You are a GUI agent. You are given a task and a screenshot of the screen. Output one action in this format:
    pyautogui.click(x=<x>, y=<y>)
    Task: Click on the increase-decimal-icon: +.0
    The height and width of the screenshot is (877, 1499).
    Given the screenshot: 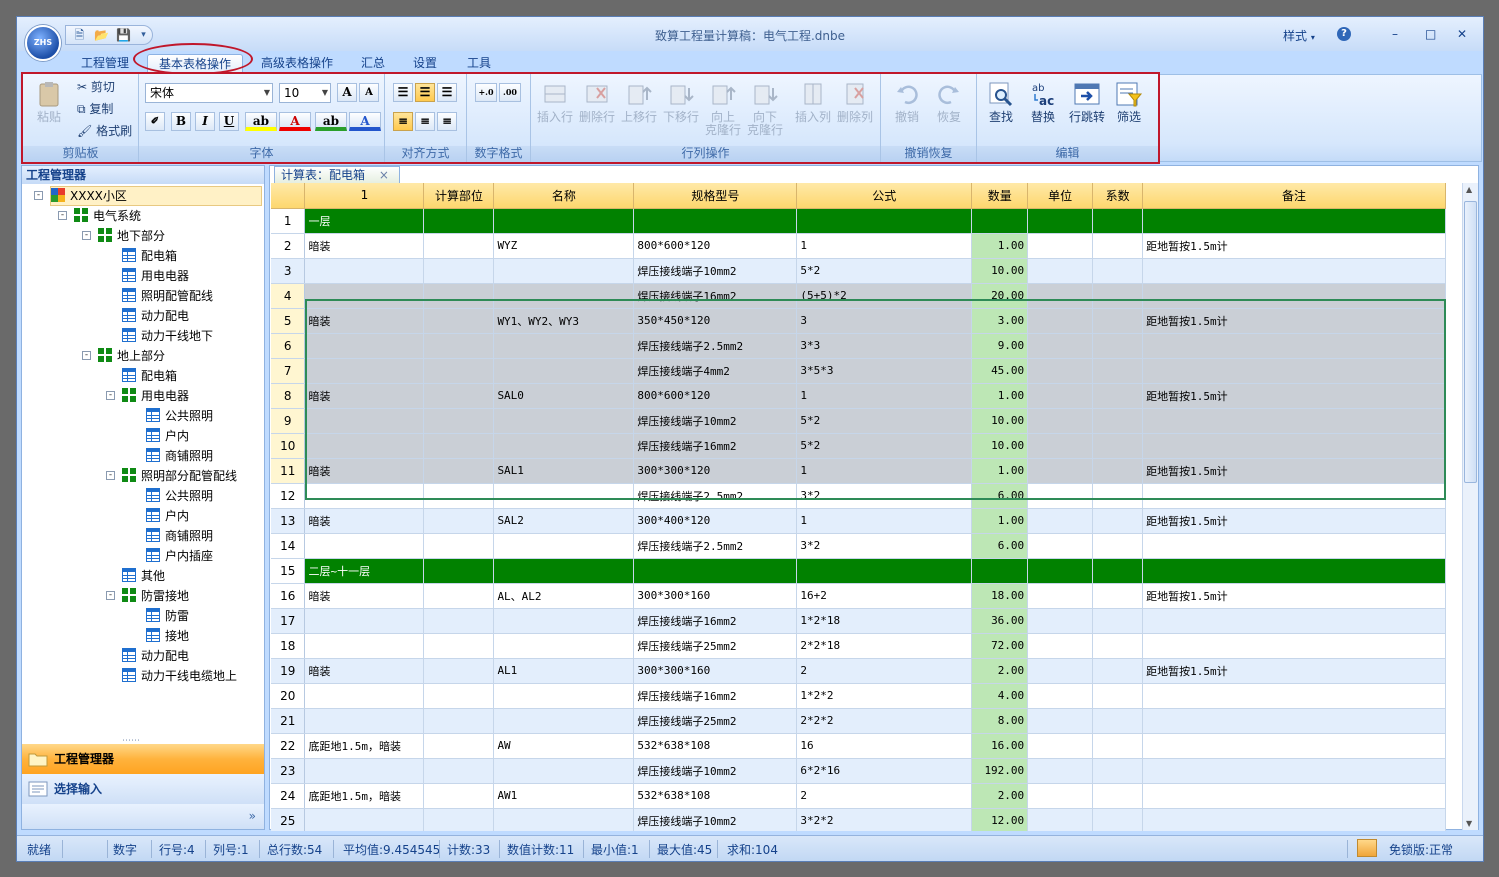 What is the action you would take?
    pyautogui.click(x=486, y=92)
    